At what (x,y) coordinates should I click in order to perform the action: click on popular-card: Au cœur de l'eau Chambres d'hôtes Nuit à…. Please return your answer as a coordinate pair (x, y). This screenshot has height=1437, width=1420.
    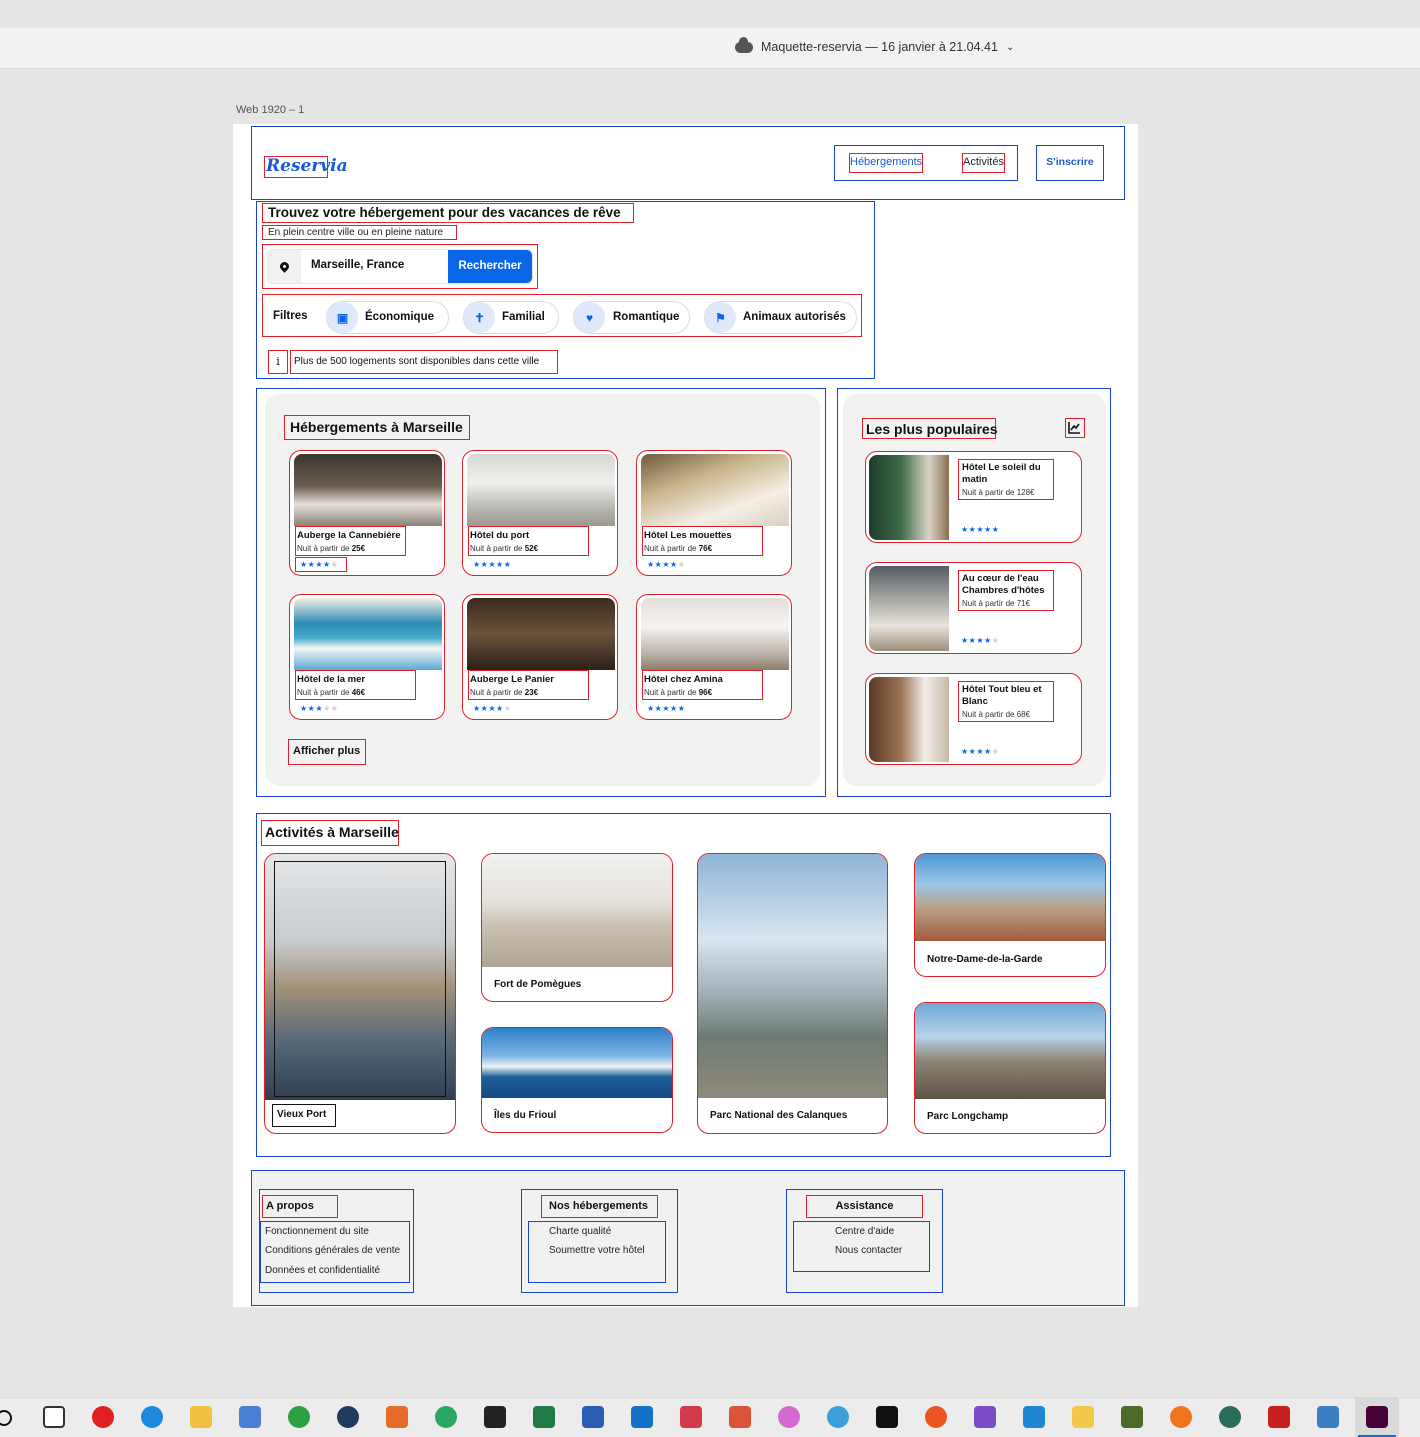
    Looking at the image, I should click on (973, 608).